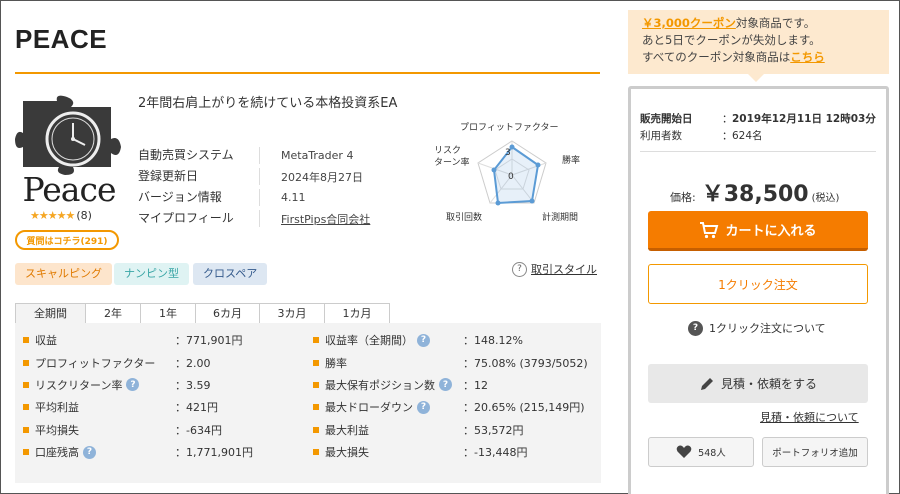 This screenshot has width=900, height=494. Describe the element at coordinates (758, 118) in the screenshot. I see `sale-start-row: 販売開始日 ：2019年12月11日 12時03分` at that location.